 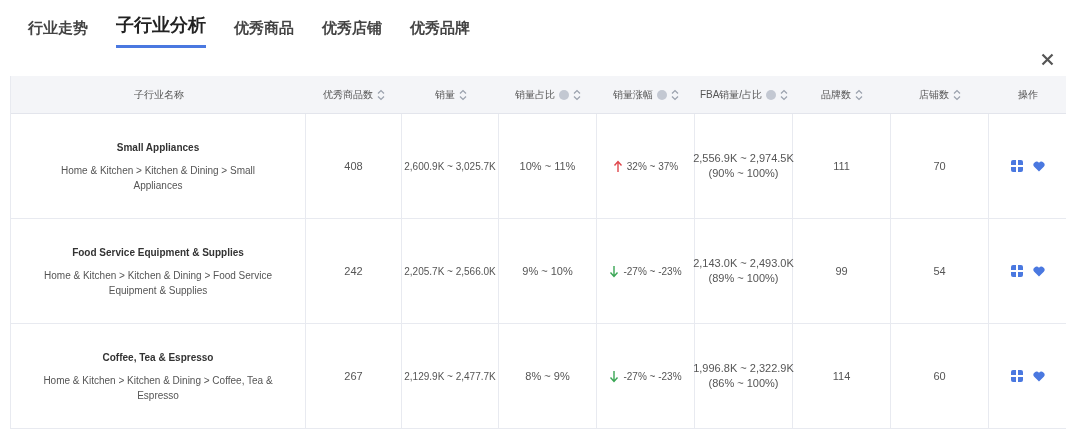 What do you see at coordinates (646, 94) in the screenshot?
I see `column-header: 销量涨幅` at bounding box center [646, 94].